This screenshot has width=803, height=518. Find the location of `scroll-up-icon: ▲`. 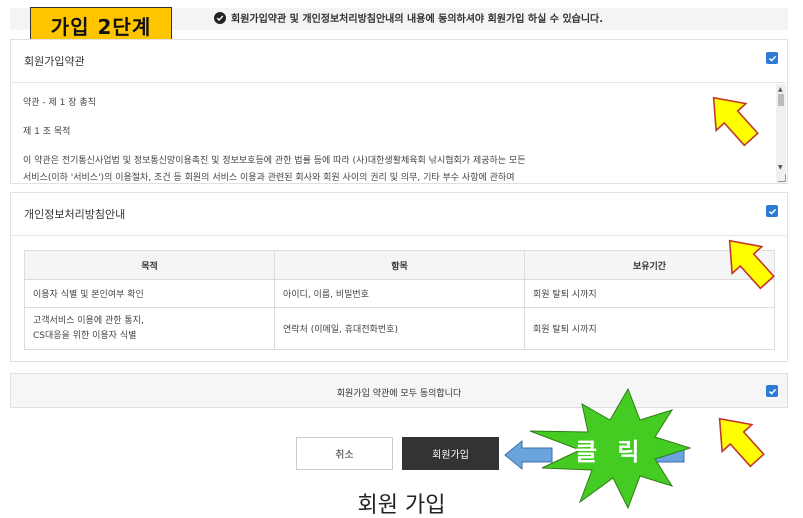

scroll-up-icon: ▲ is located at coordinates (780, 89).